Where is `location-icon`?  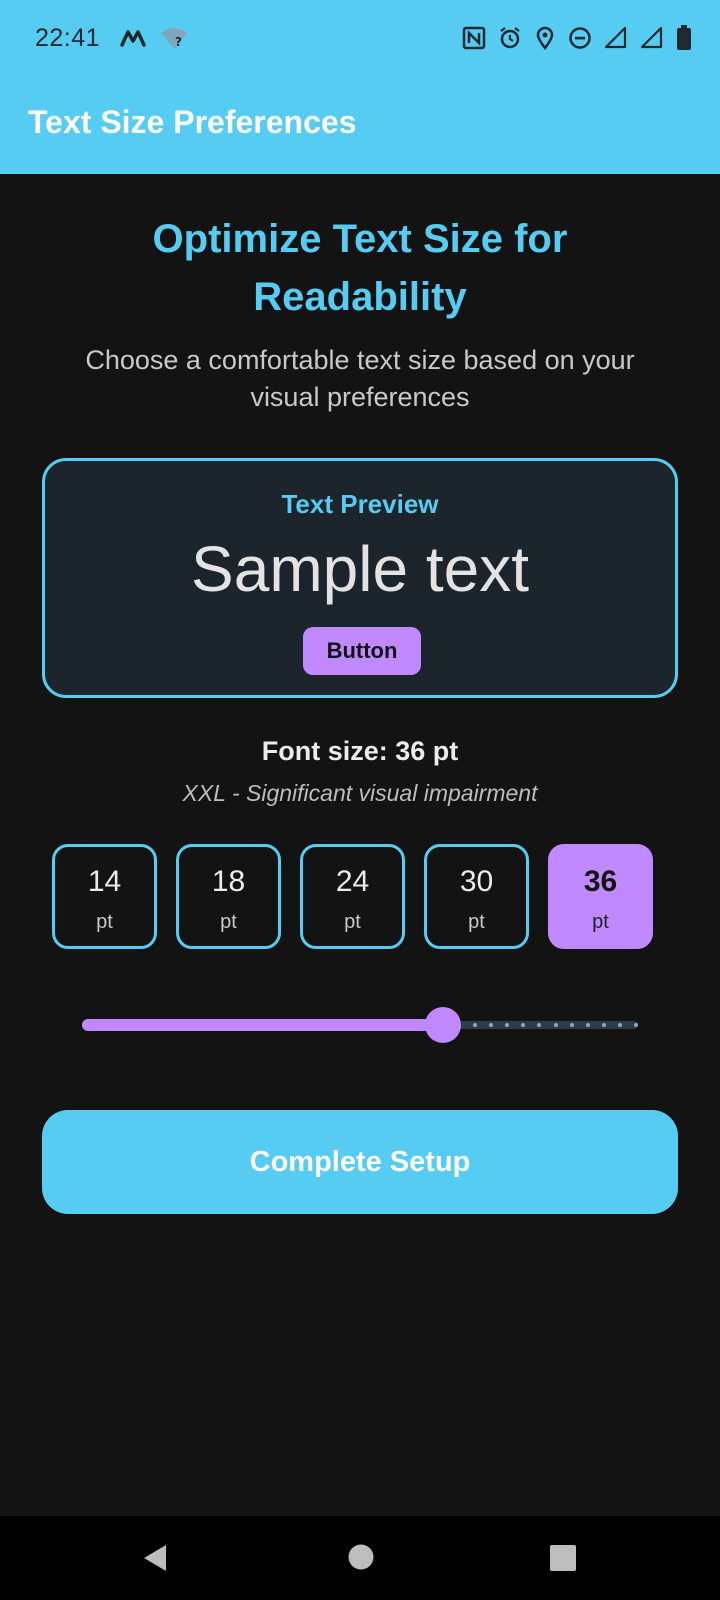
location-icon is located at coordinates (545, 38).